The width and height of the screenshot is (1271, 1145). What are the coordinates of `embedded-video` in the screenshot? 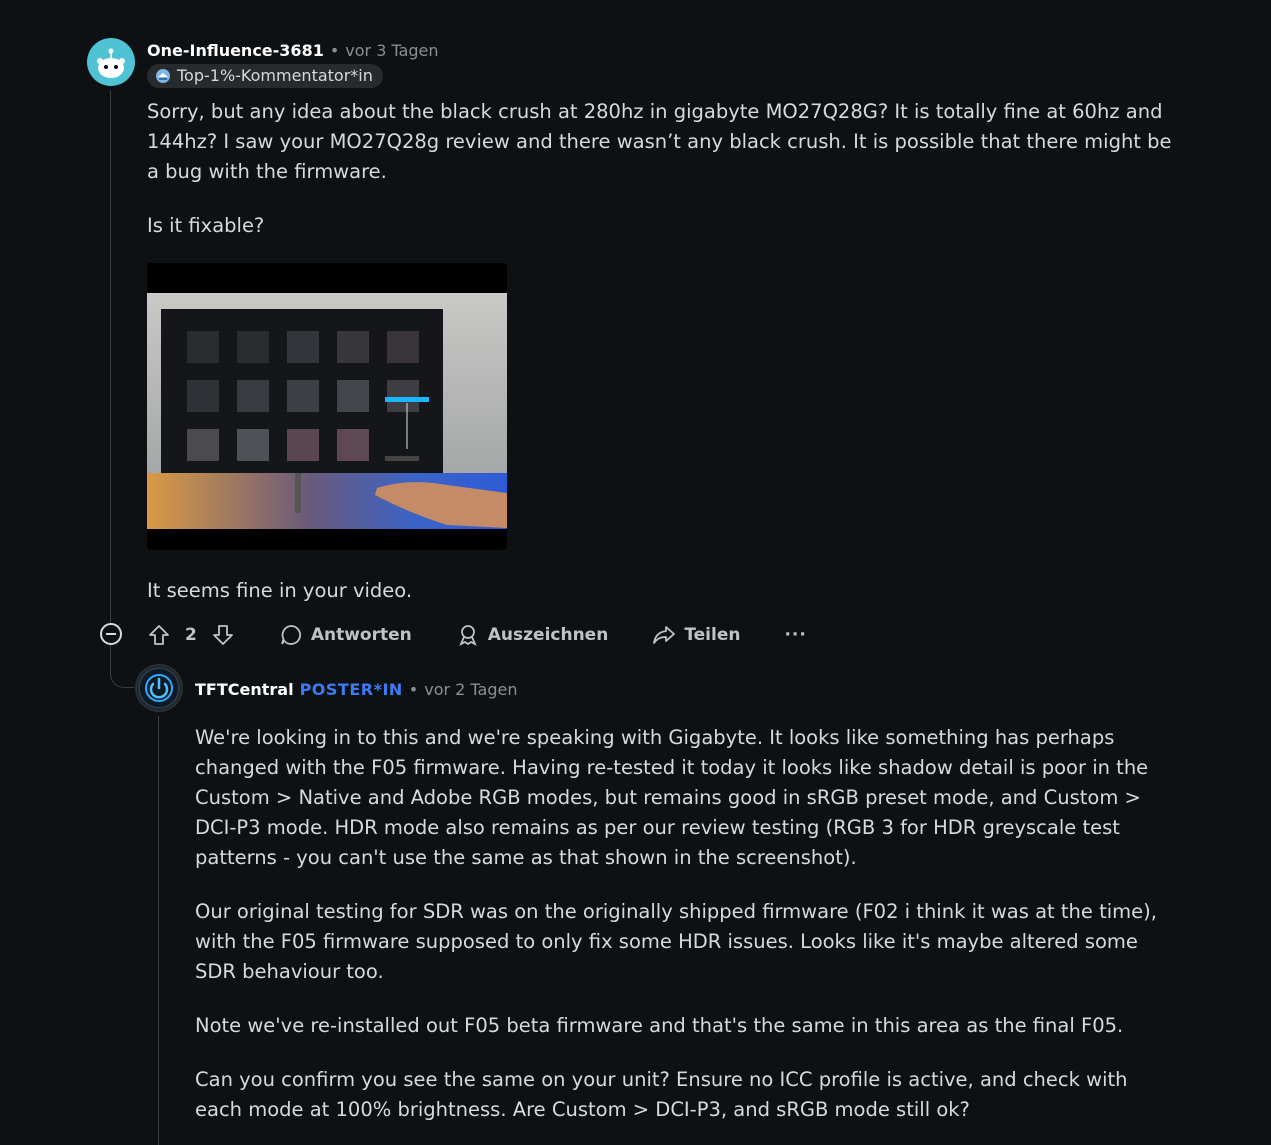 It's located at (327, 406).